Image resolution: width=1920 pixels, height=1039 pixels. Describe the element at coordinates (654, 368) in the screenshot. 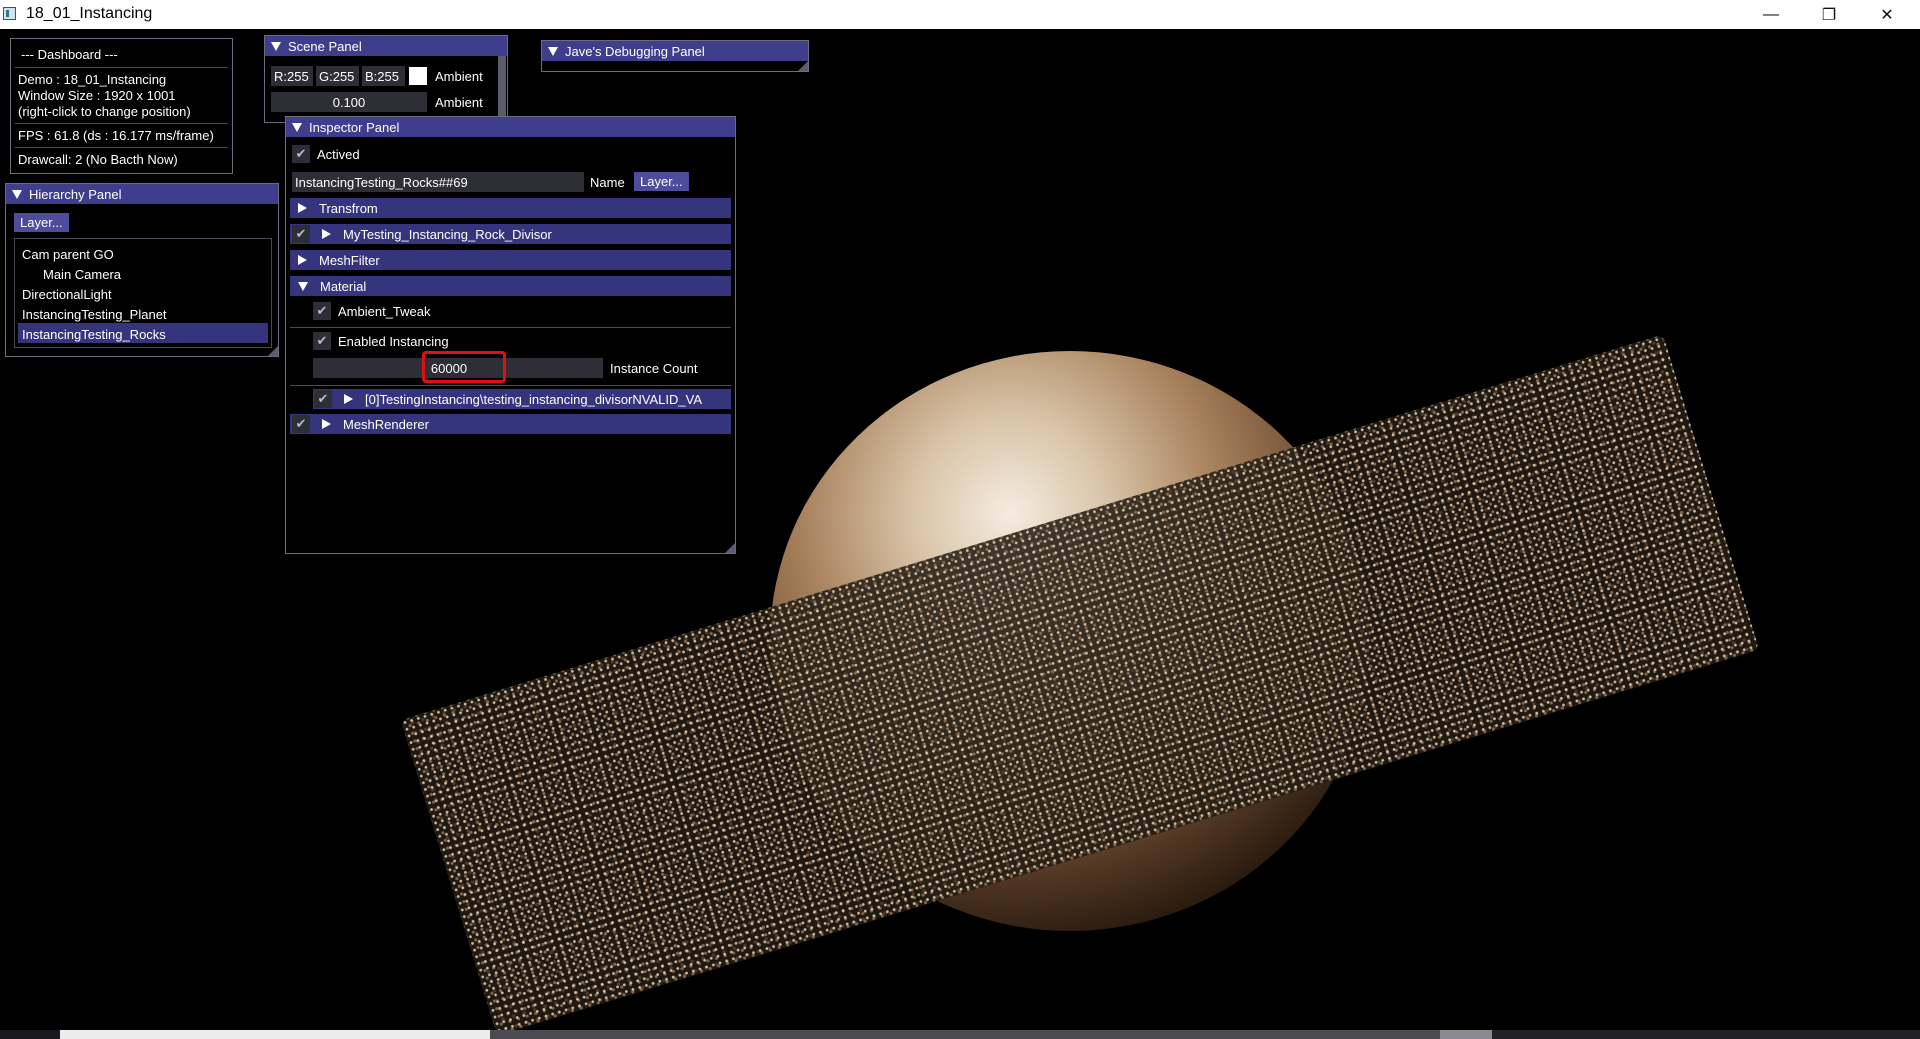

I see `instance-count-label: Instance Count` at that location.